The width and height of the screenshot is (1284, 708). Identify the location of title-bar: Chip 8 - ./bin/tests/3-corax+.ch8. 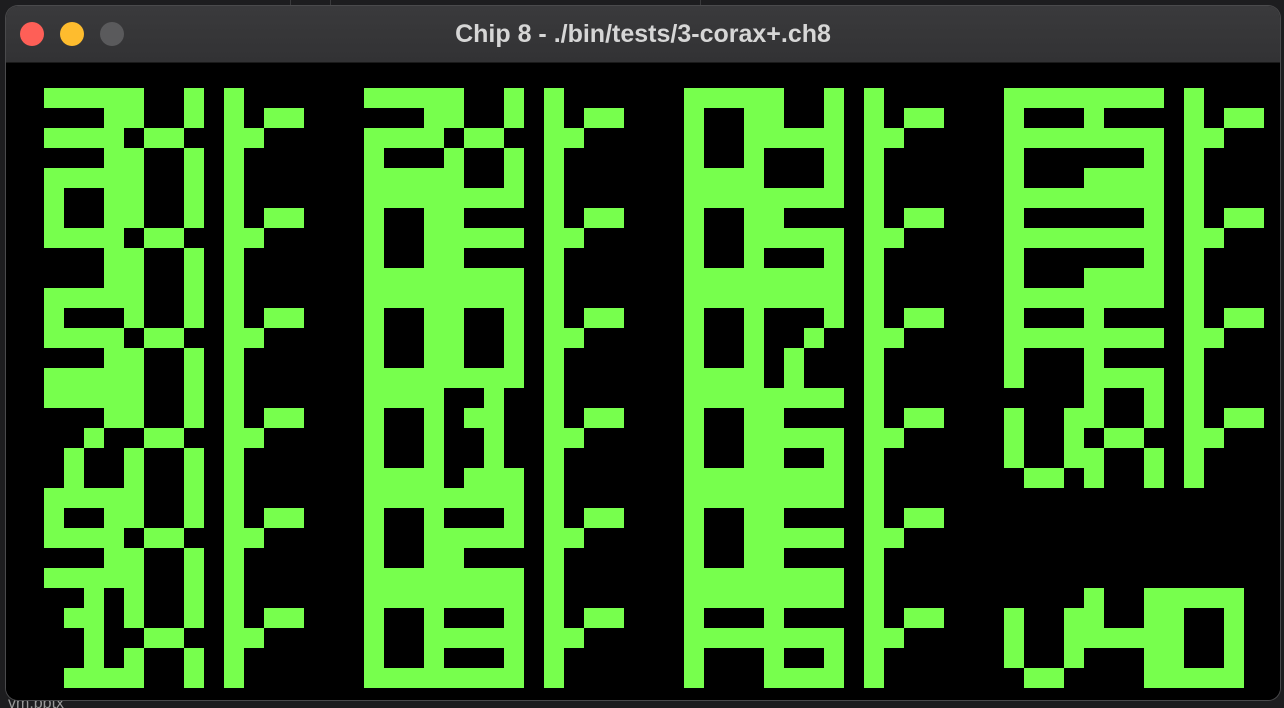
(643, 34).